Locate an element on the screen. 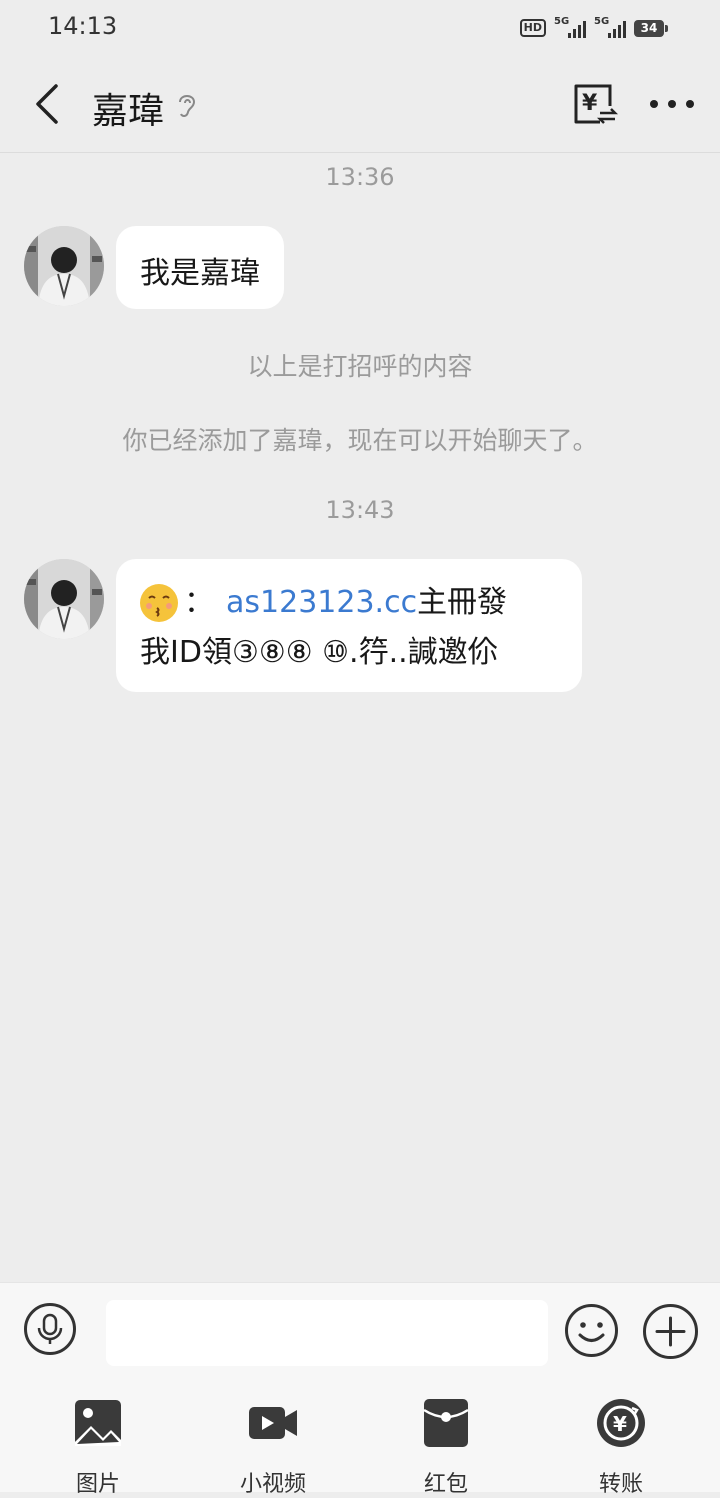  action-image: 图片 is located at coordinates (98, 1448).